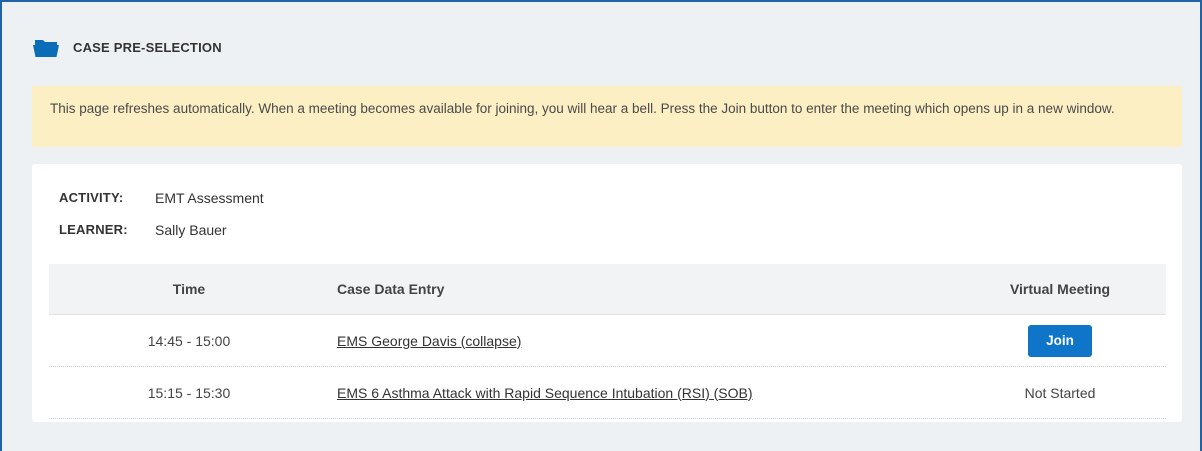 The height and width of the screenshot is (451, 1202). What do you see at coordinates (641, 341) in the screenshot?
I see `row-case: EMS George Davis (collapse)` at bounding box center [641, 341].